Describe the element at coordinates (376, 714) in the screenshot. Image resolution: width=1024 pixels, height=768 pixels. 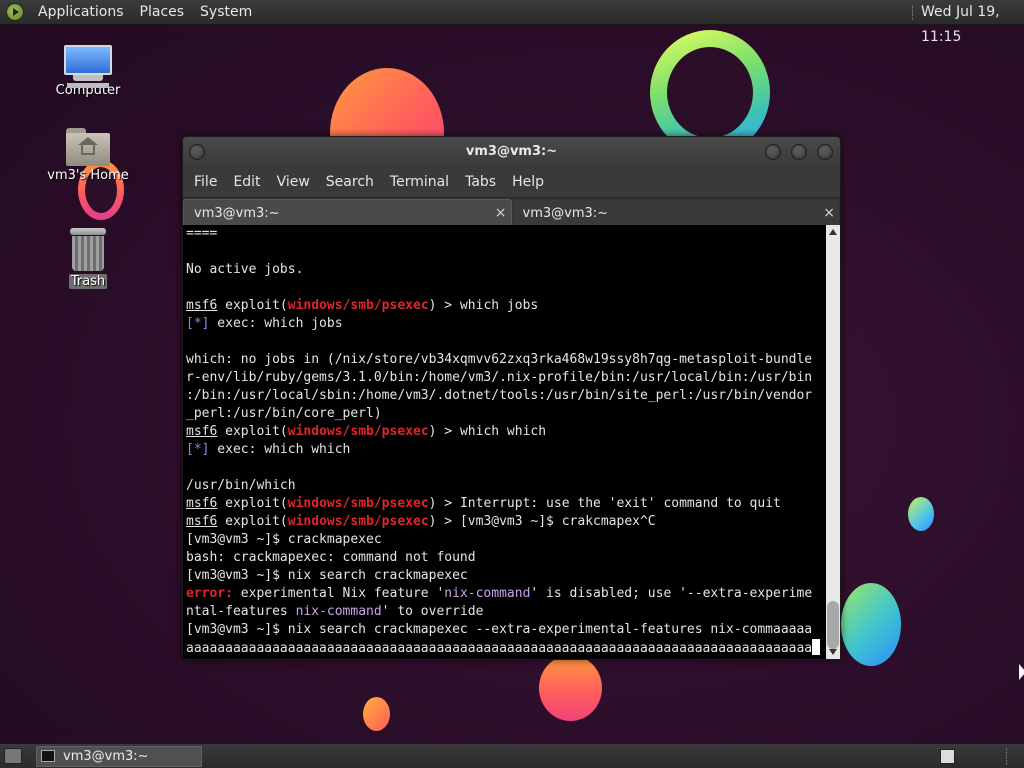
I see `wallpaper-small-oval` at that location.